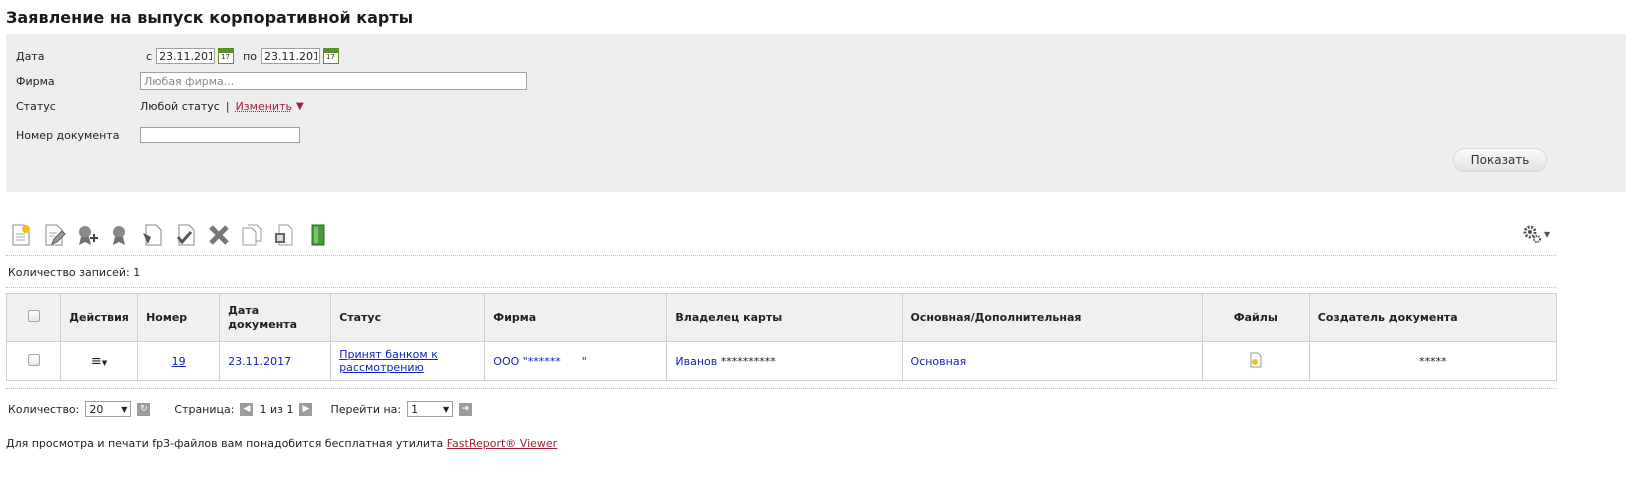  Describe the element at coordinates (180, 106) in the screenshot. I see `status-value: Любой статус` at that location.